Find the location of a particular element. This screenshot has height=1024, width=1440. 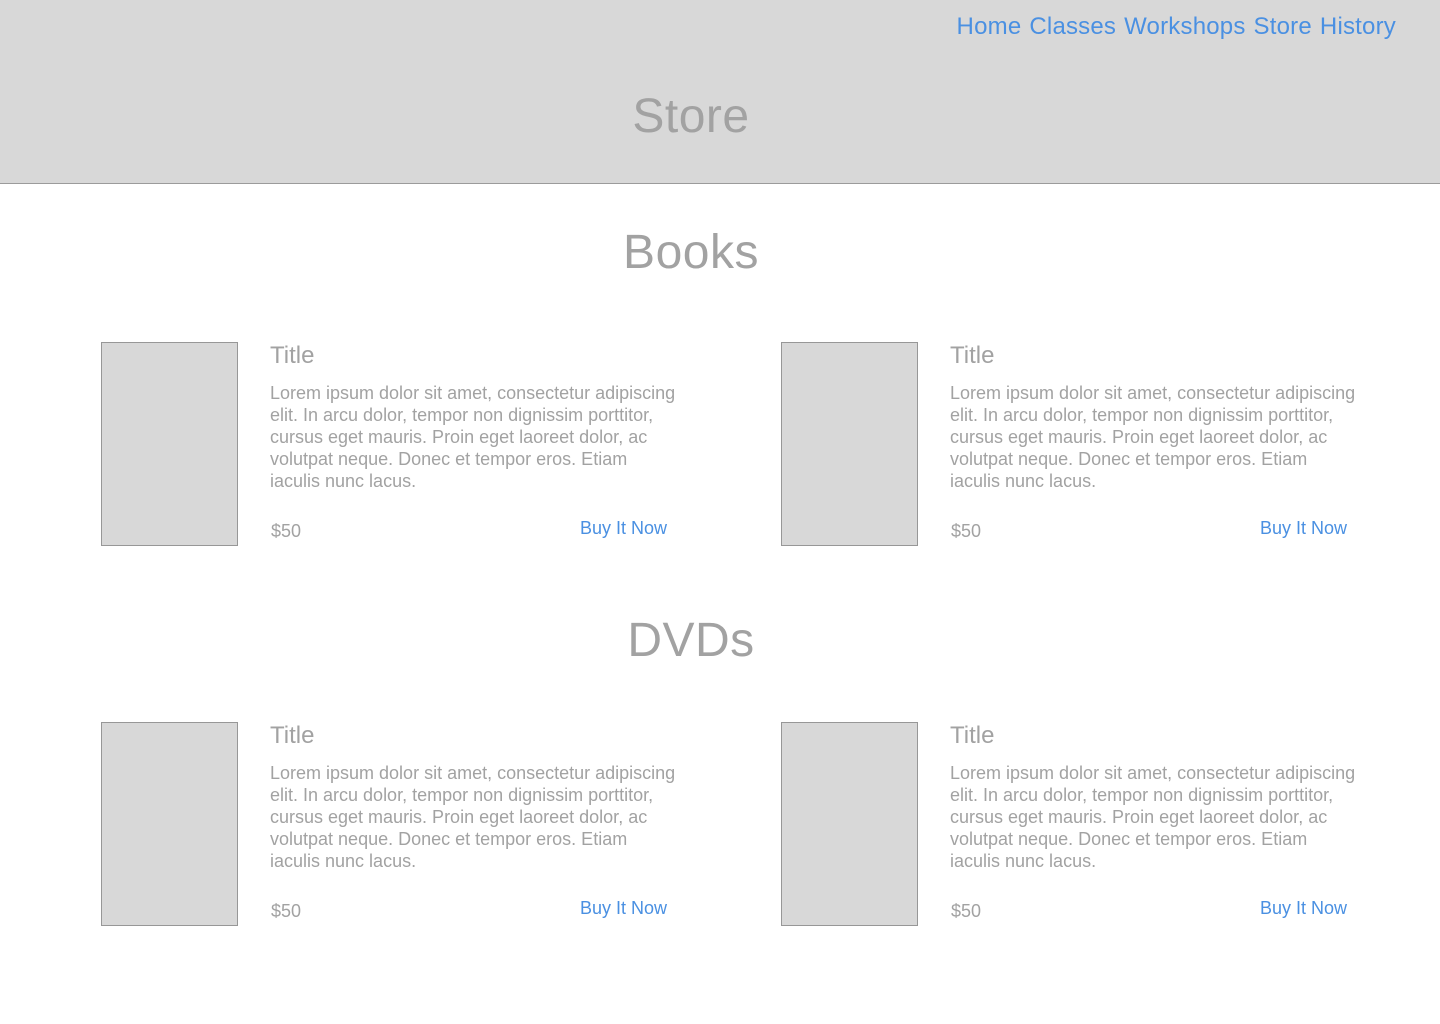

page-title: Store is located at coordinates (691, 116).